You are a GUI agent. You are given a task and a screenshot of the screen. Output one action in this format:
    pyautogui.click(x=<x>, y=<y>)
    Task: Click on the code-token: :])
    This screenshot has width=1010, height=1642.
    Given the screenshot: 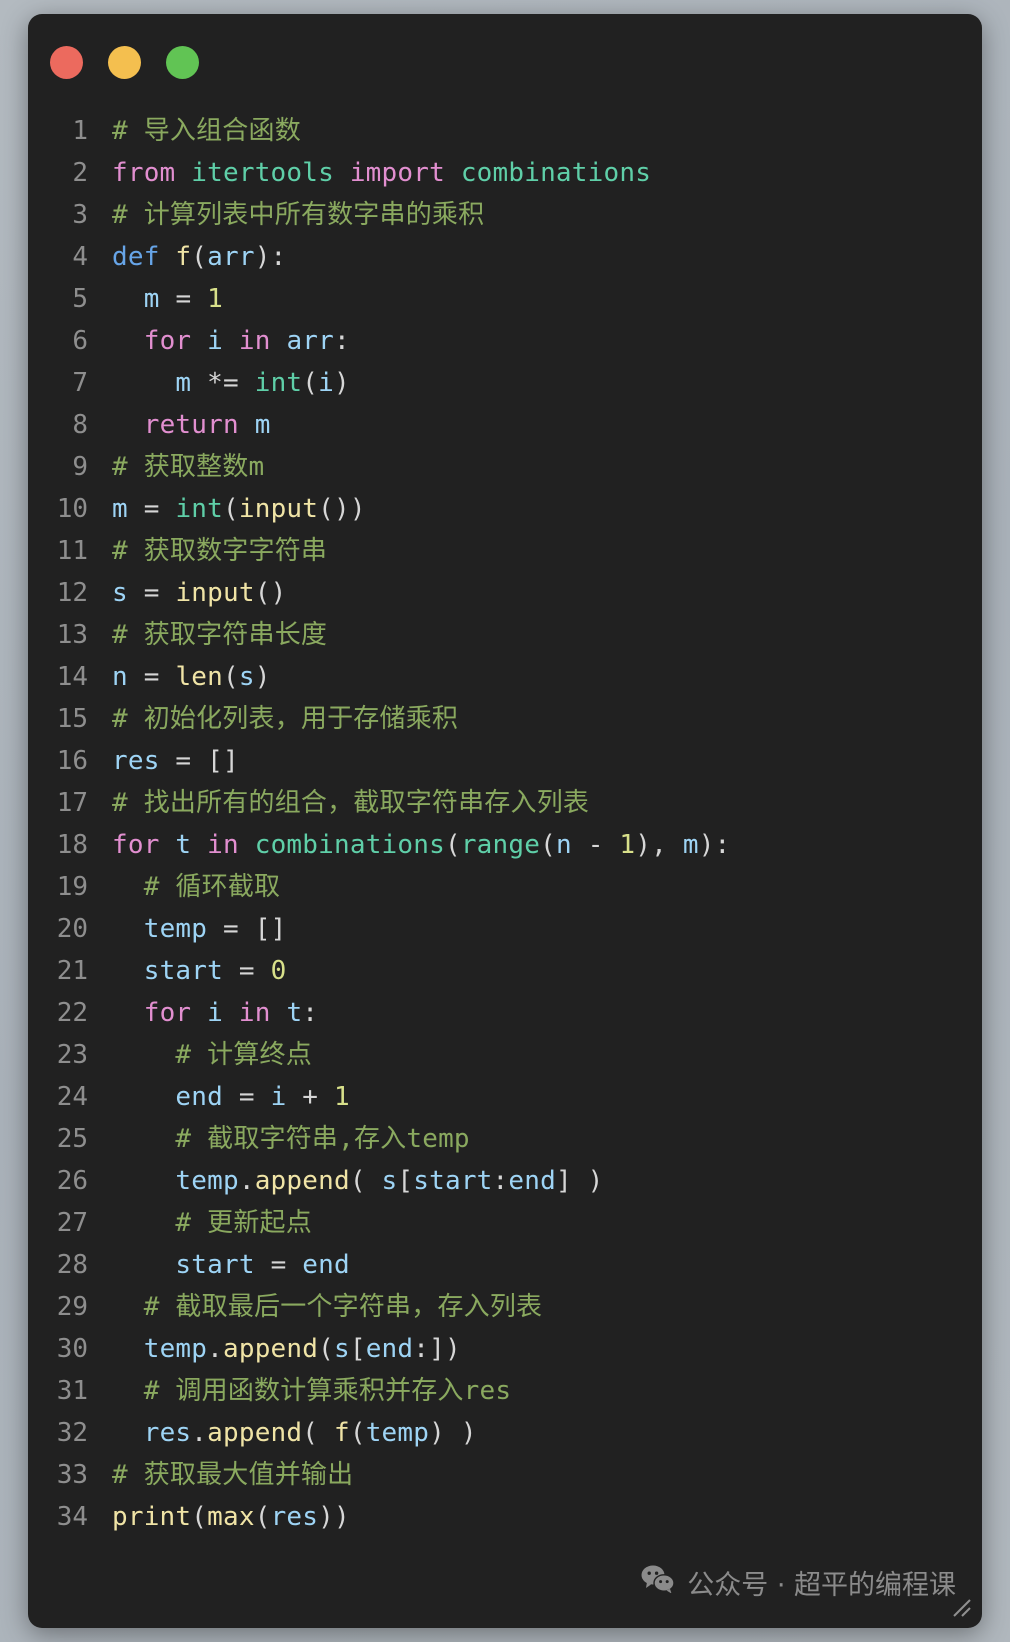 What is the action you would take?
    pyautogui.click(x=437, y=1349)
    